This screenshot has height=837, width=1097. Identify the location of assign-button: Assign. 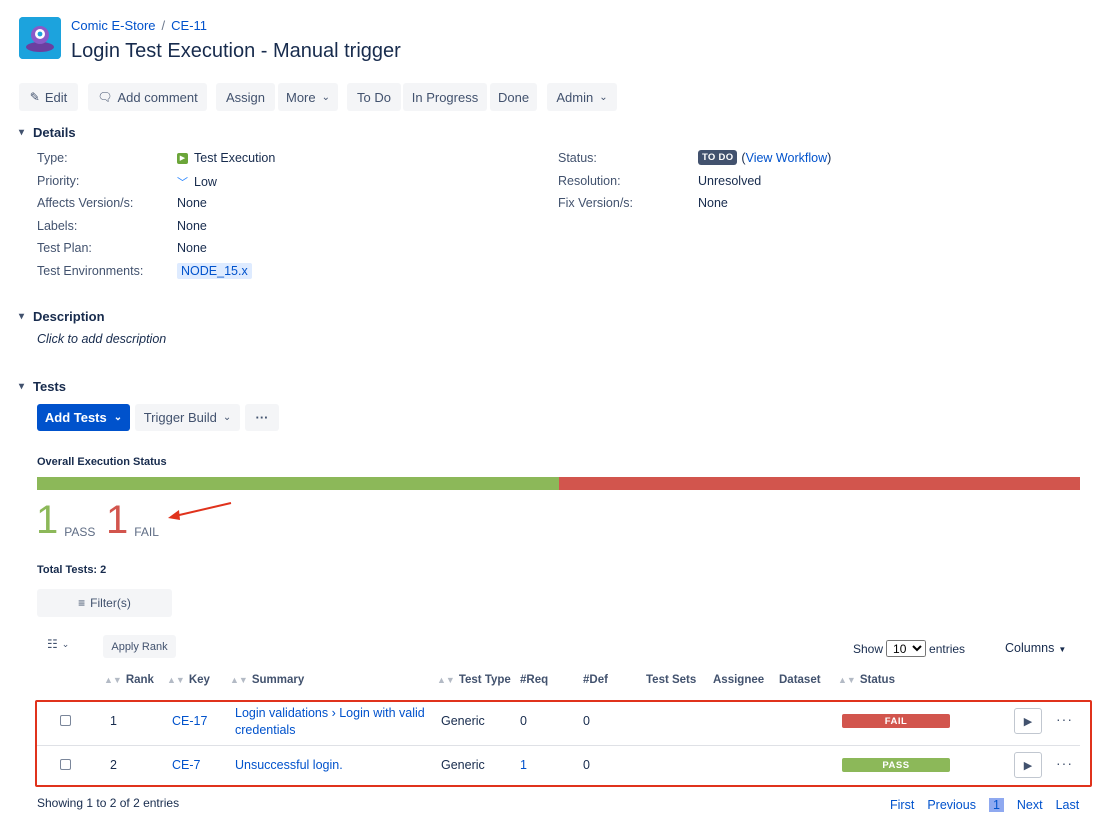
(245, 97).